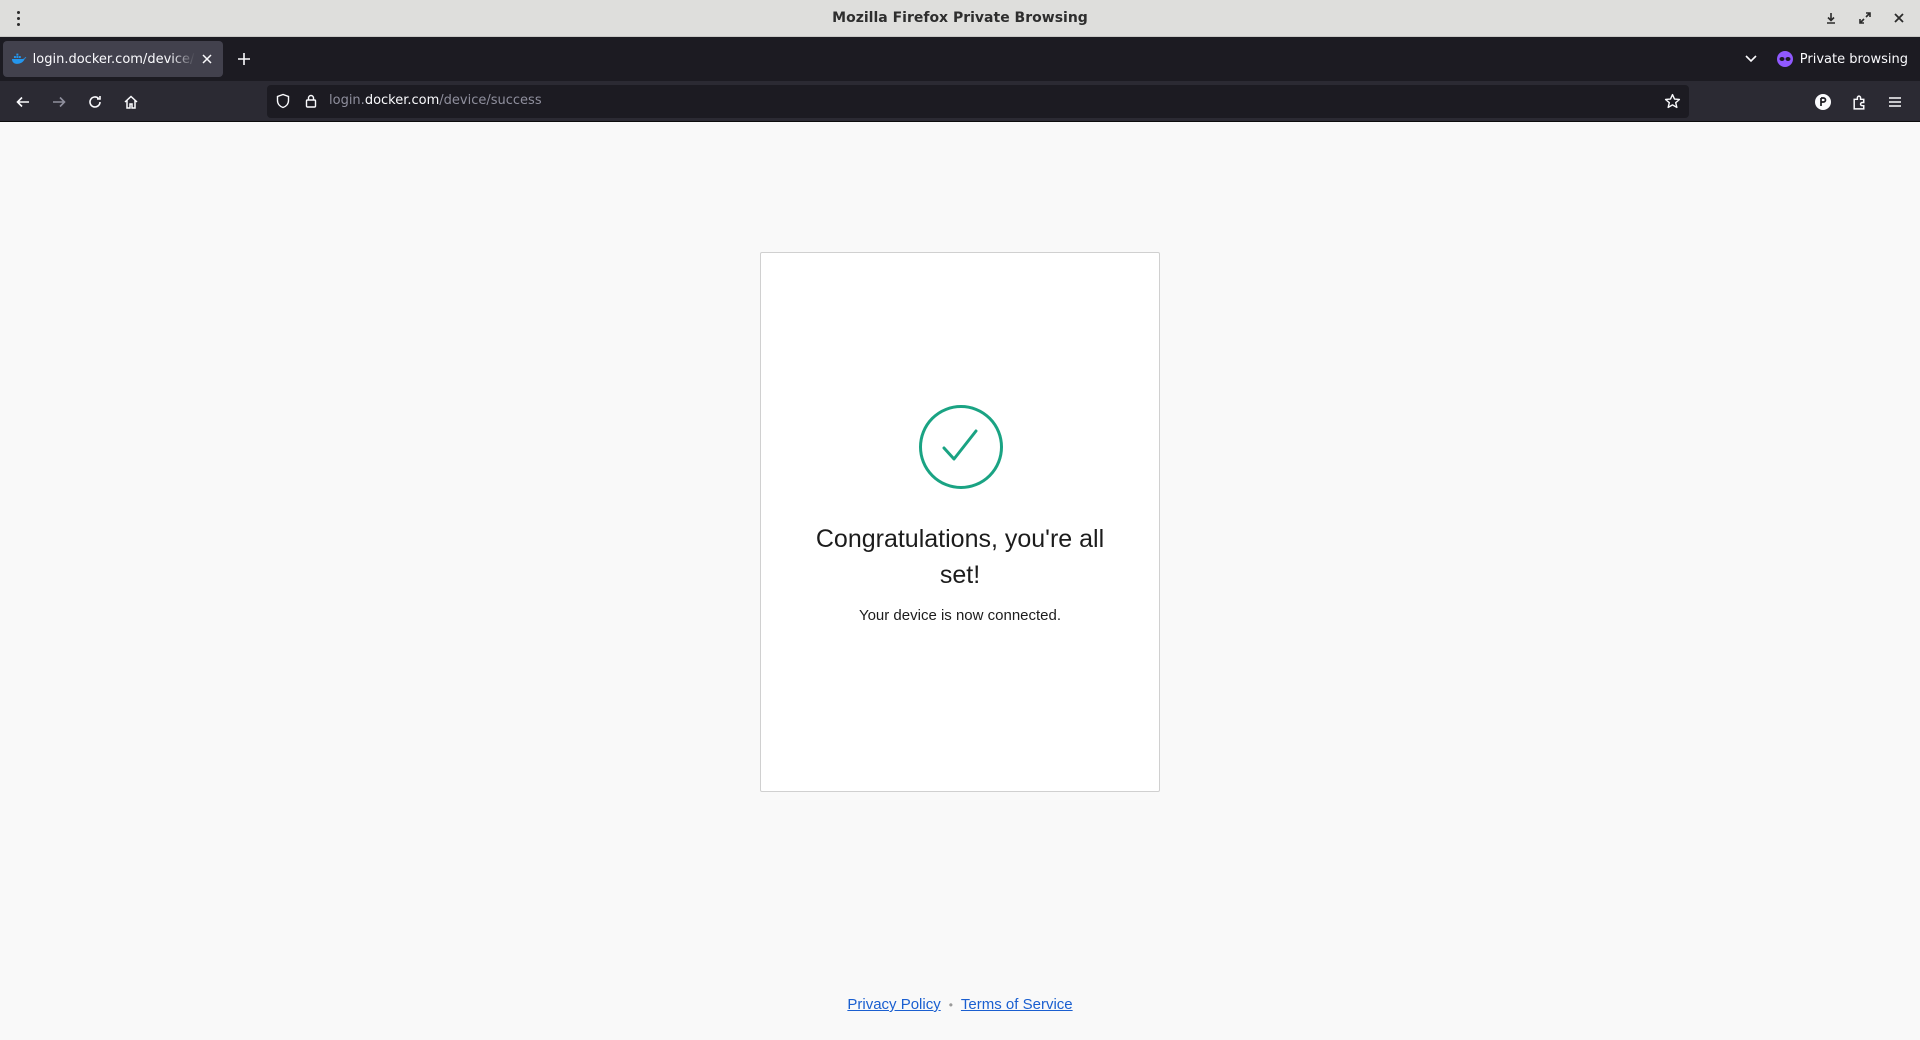  What do you see at coordinates (283, 101) in the screenshot?
I see `shield-icon` at bounding box center [283, 101].